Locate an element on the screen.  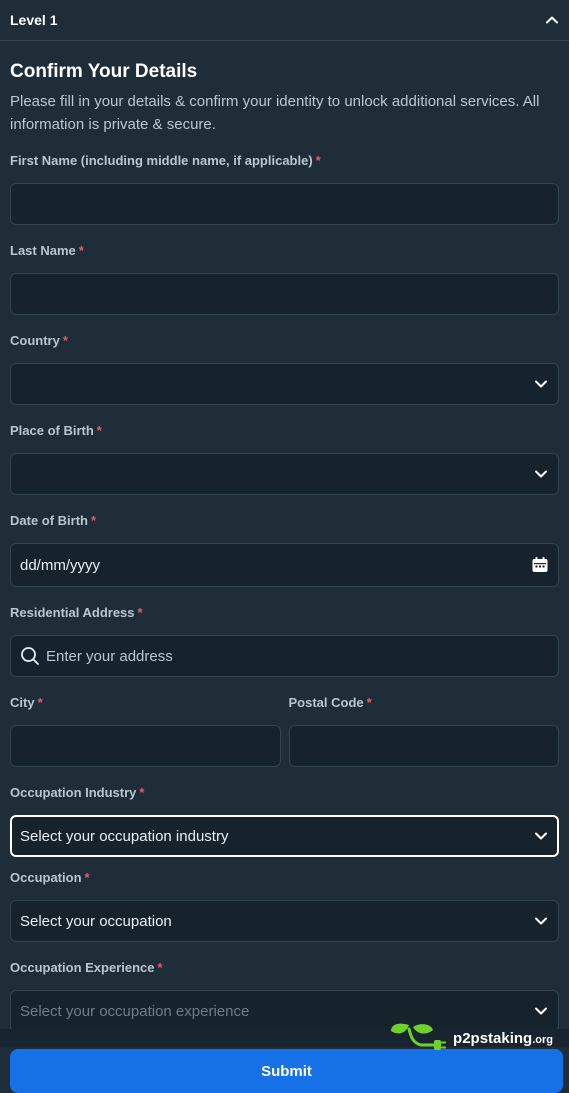
residential-address-label: Residential Address * is located at coordinates (76, 612).